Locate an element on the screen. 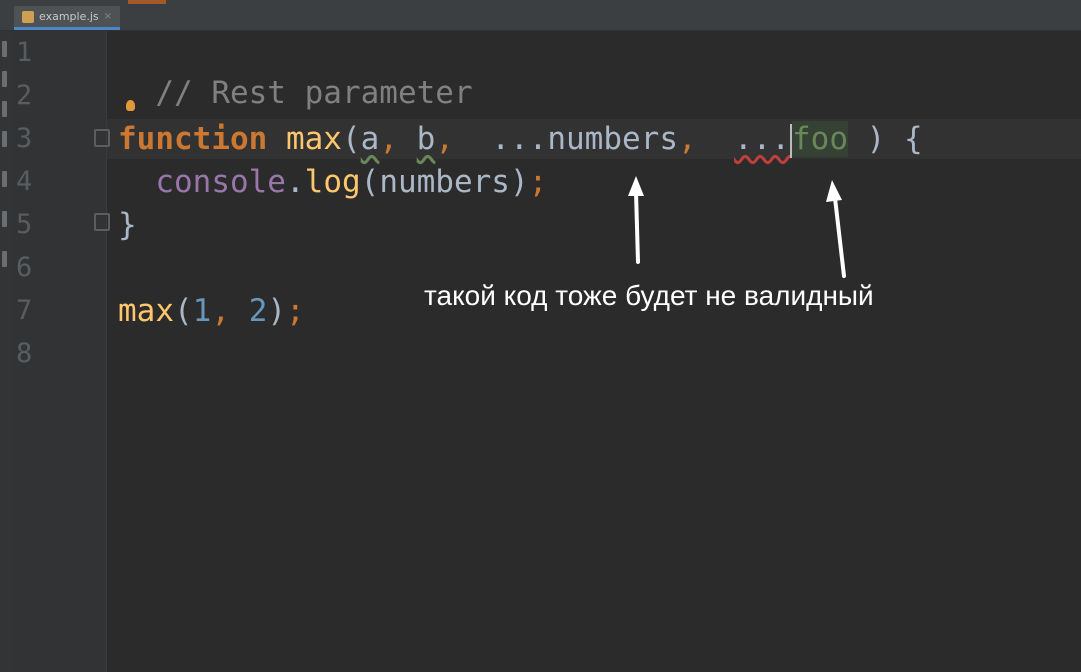  annotation-arrows is located at coordinates (737, 227).